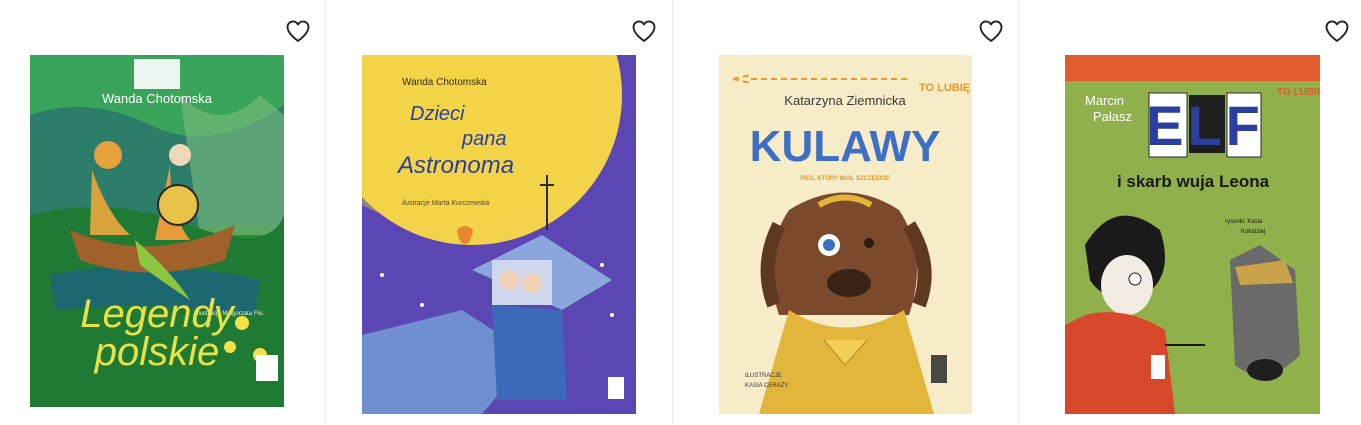 The height and width of the screenshot is (425, 1361). Describe the element at coordinates (437, 114) in the screenshot. I see `cover-title: Dzieci` at that location.